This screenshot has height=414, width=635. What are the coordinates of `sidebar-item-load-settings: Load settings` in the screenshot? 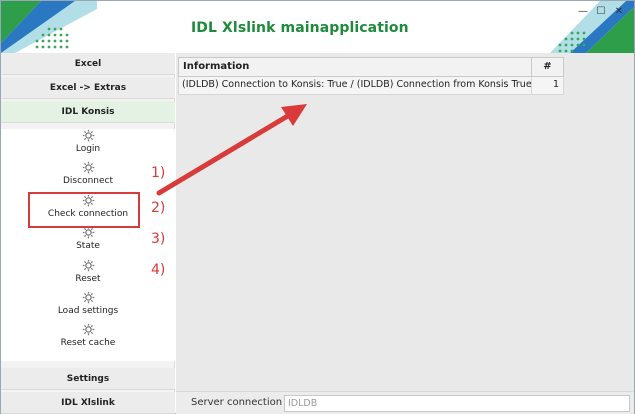 It's located at (88, 306).